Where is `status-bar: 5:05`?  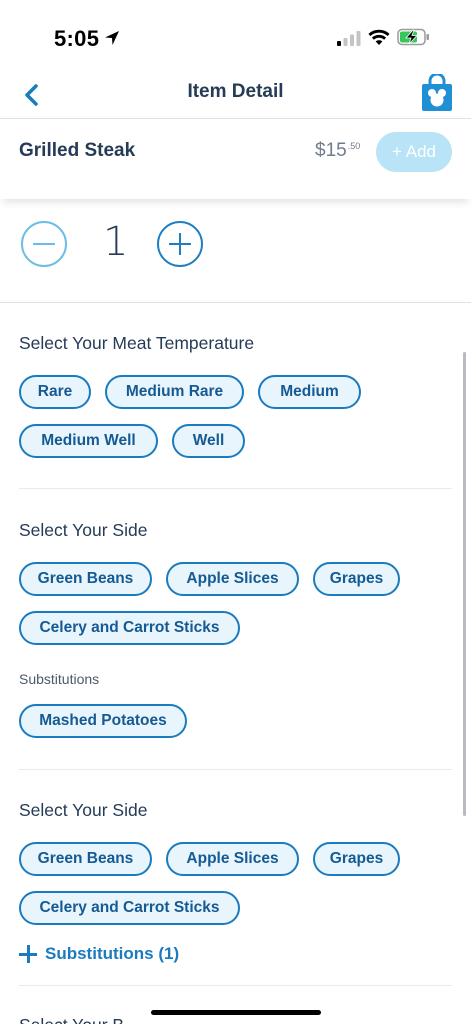
status-bar: 5:05 is located at coordinates (235, 36).